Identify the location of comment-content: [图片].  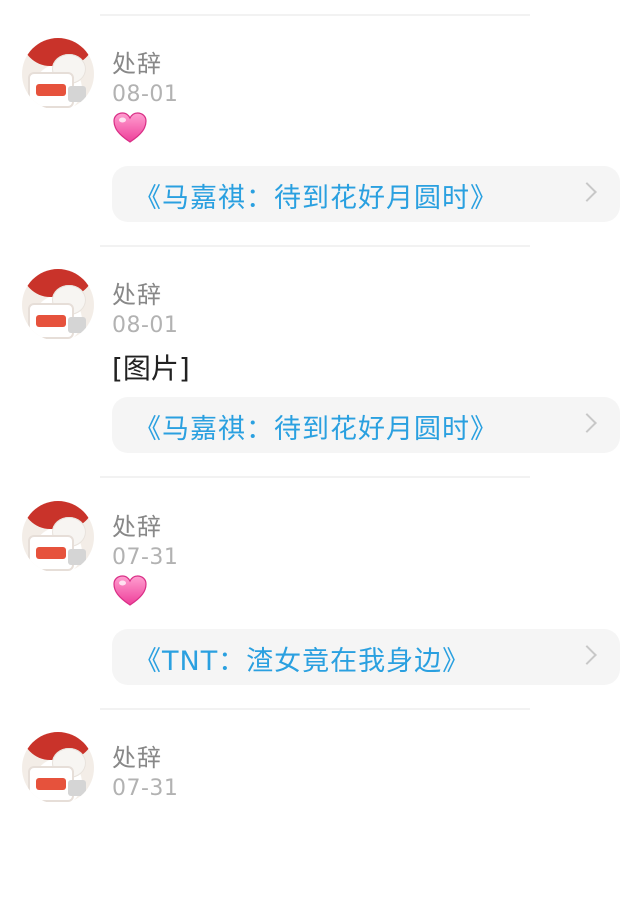
(151, 368).